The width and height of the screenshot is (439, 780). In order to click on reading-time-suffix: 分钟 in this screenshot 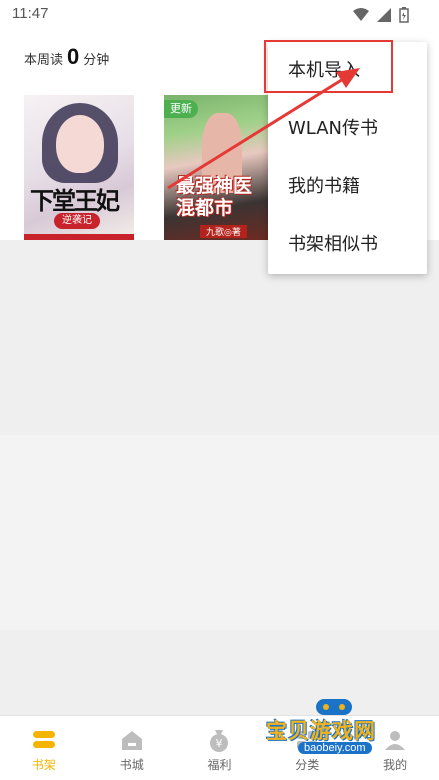, I will do `click(96, 60)`.